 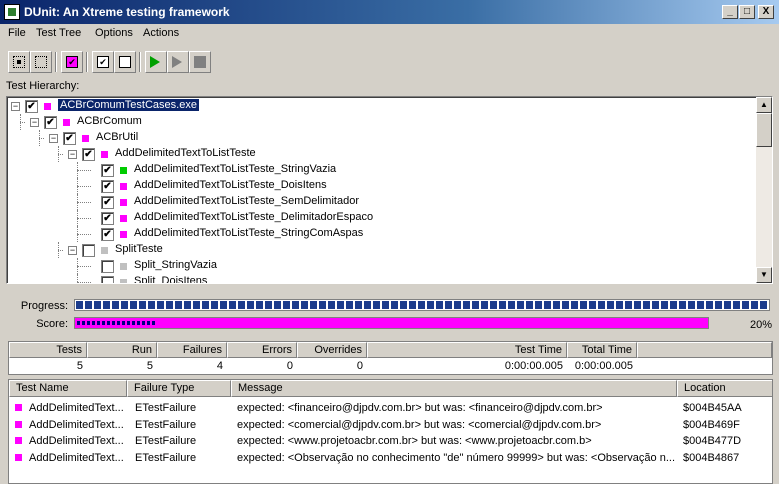 I want to click on select-all-button, so click(x=19, y=62).